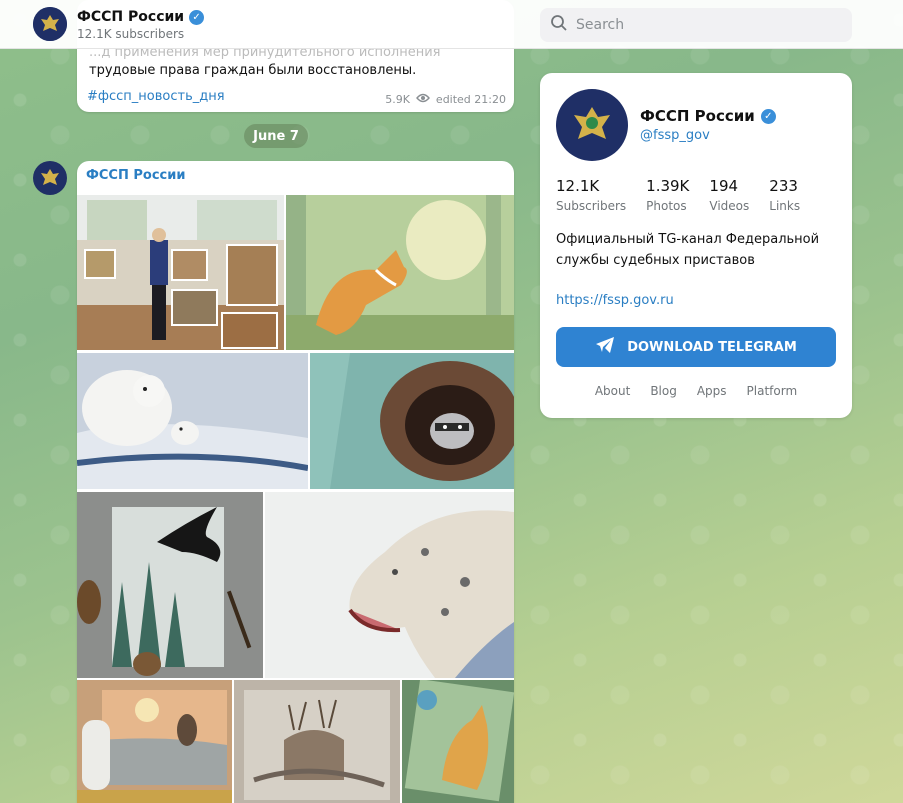  I want to click on stat-links: 233 Links, so click(784, 195).